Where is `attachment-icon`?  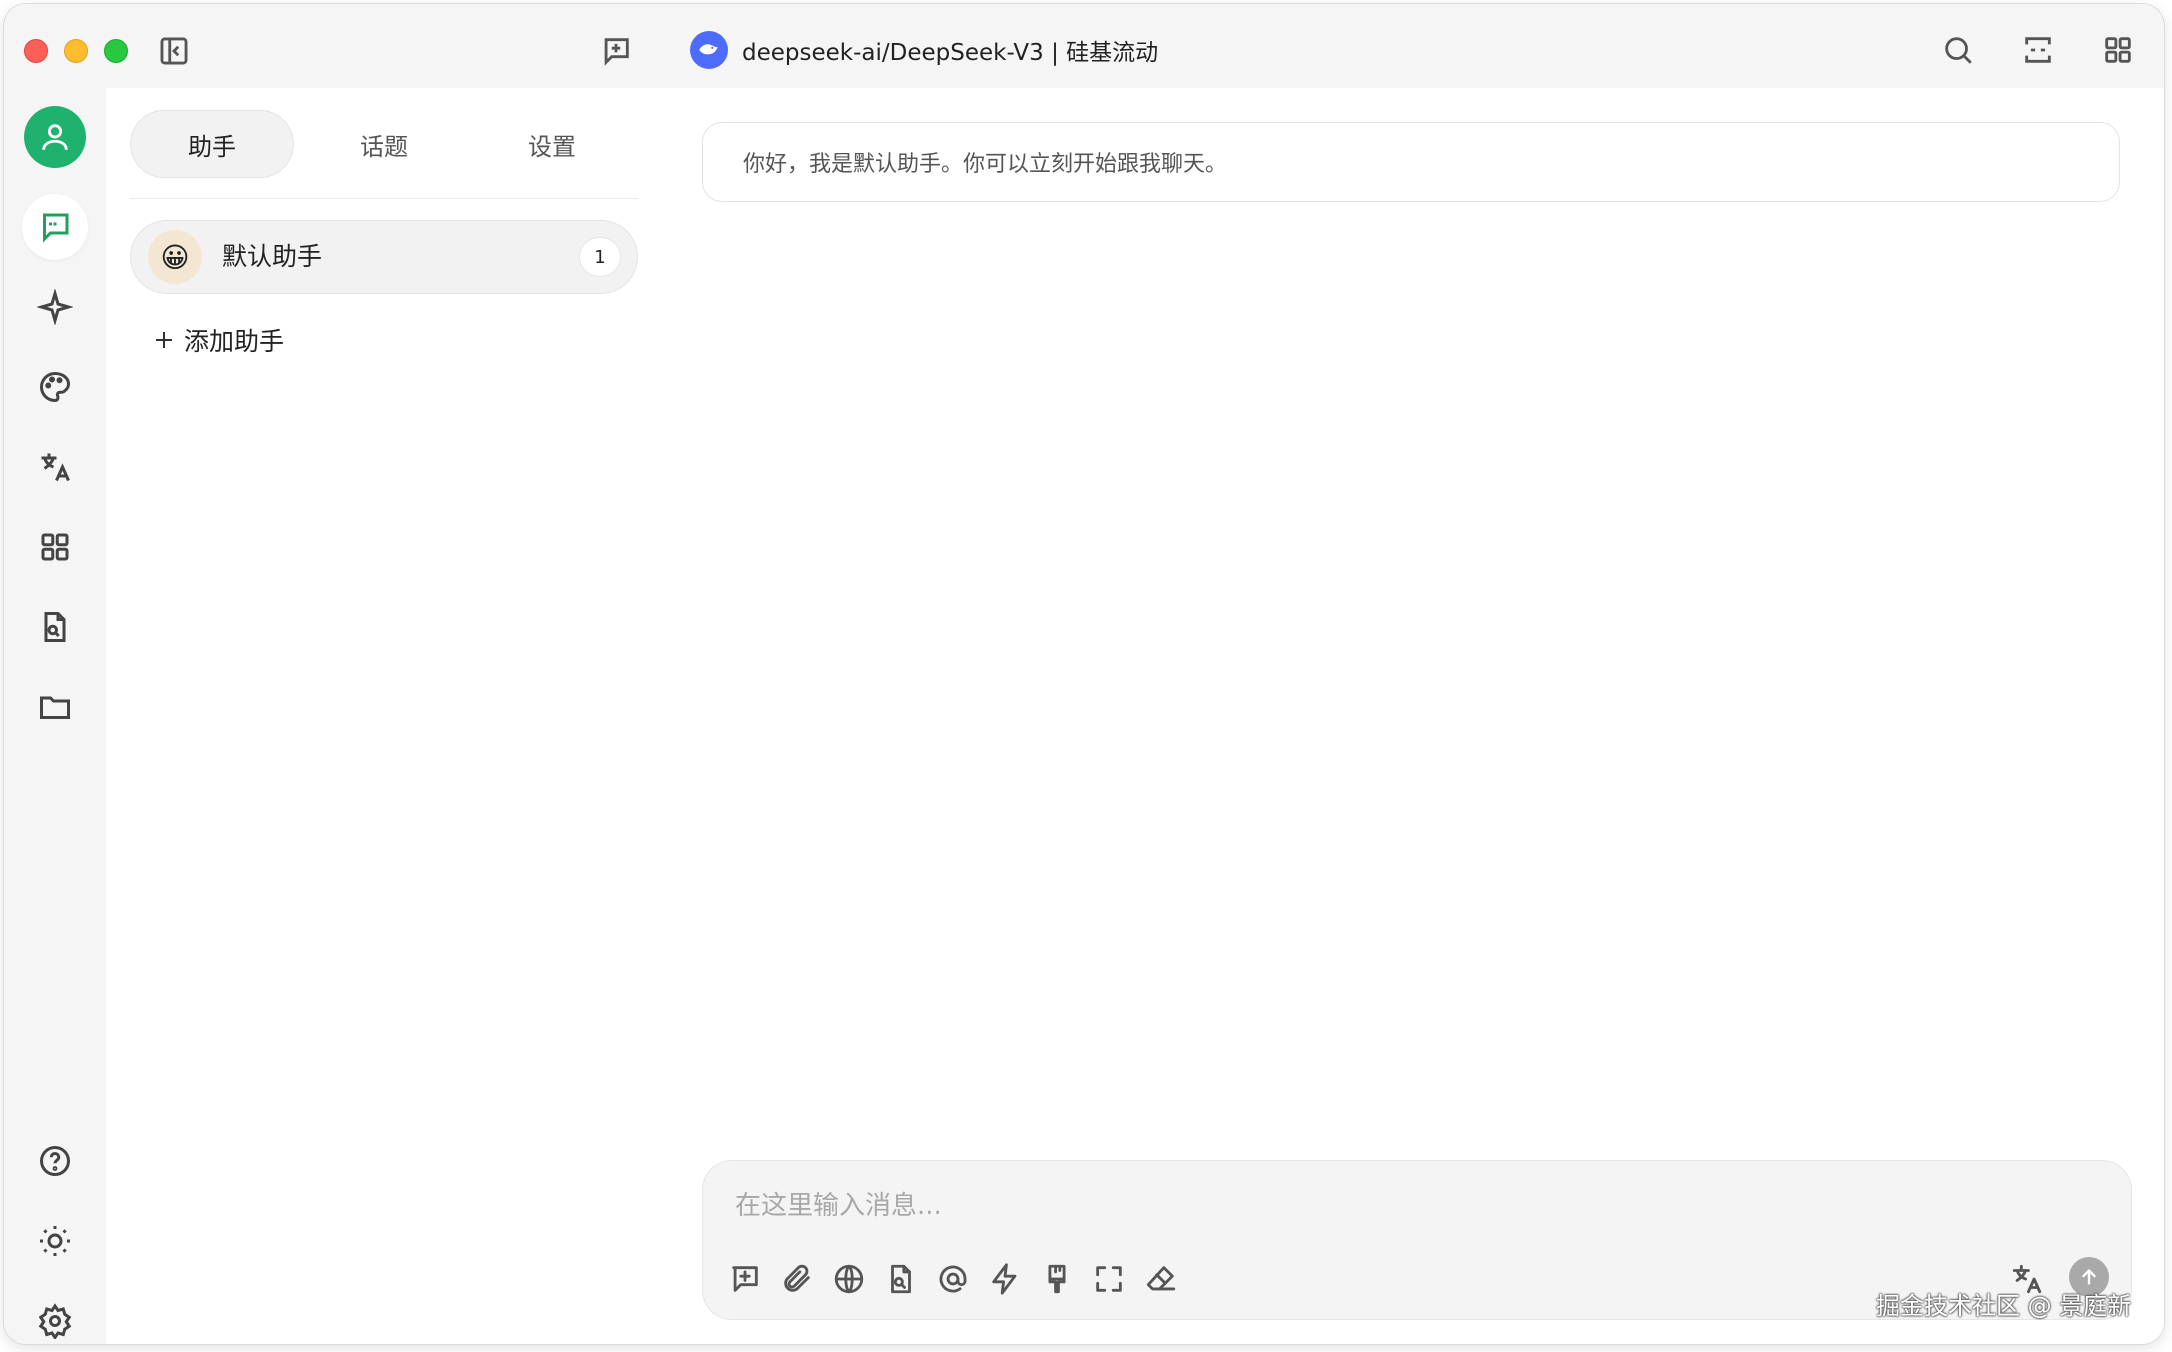 attachment-icon is located at coordinates (797, 1279).